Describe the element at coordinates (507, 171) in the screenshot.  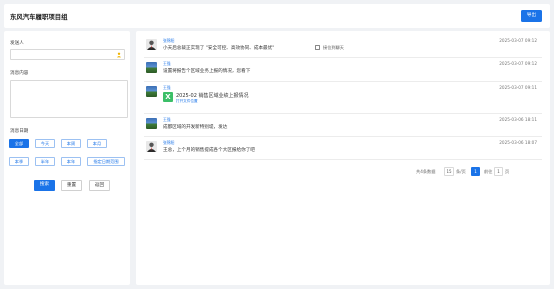
I see `page-unit-label: 页` at that location.